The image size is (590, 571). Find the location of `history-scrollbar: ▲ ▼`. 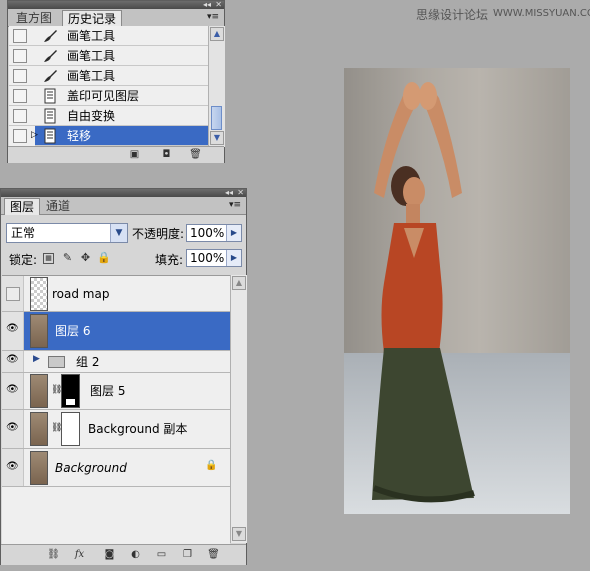

history-scrollbar: ▲ ▼ is located at coordinates (216, 86).